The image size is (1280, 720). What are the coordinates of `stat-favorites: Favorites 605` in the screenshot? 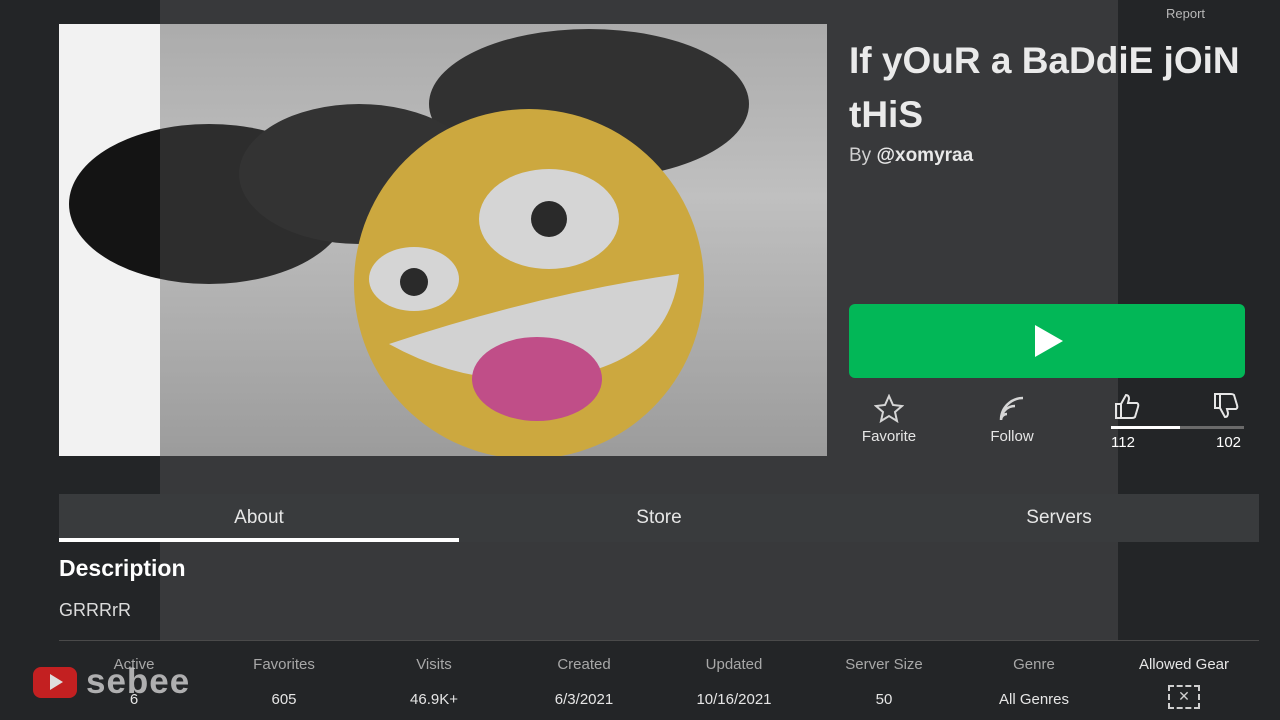 It's located at (284, 682).